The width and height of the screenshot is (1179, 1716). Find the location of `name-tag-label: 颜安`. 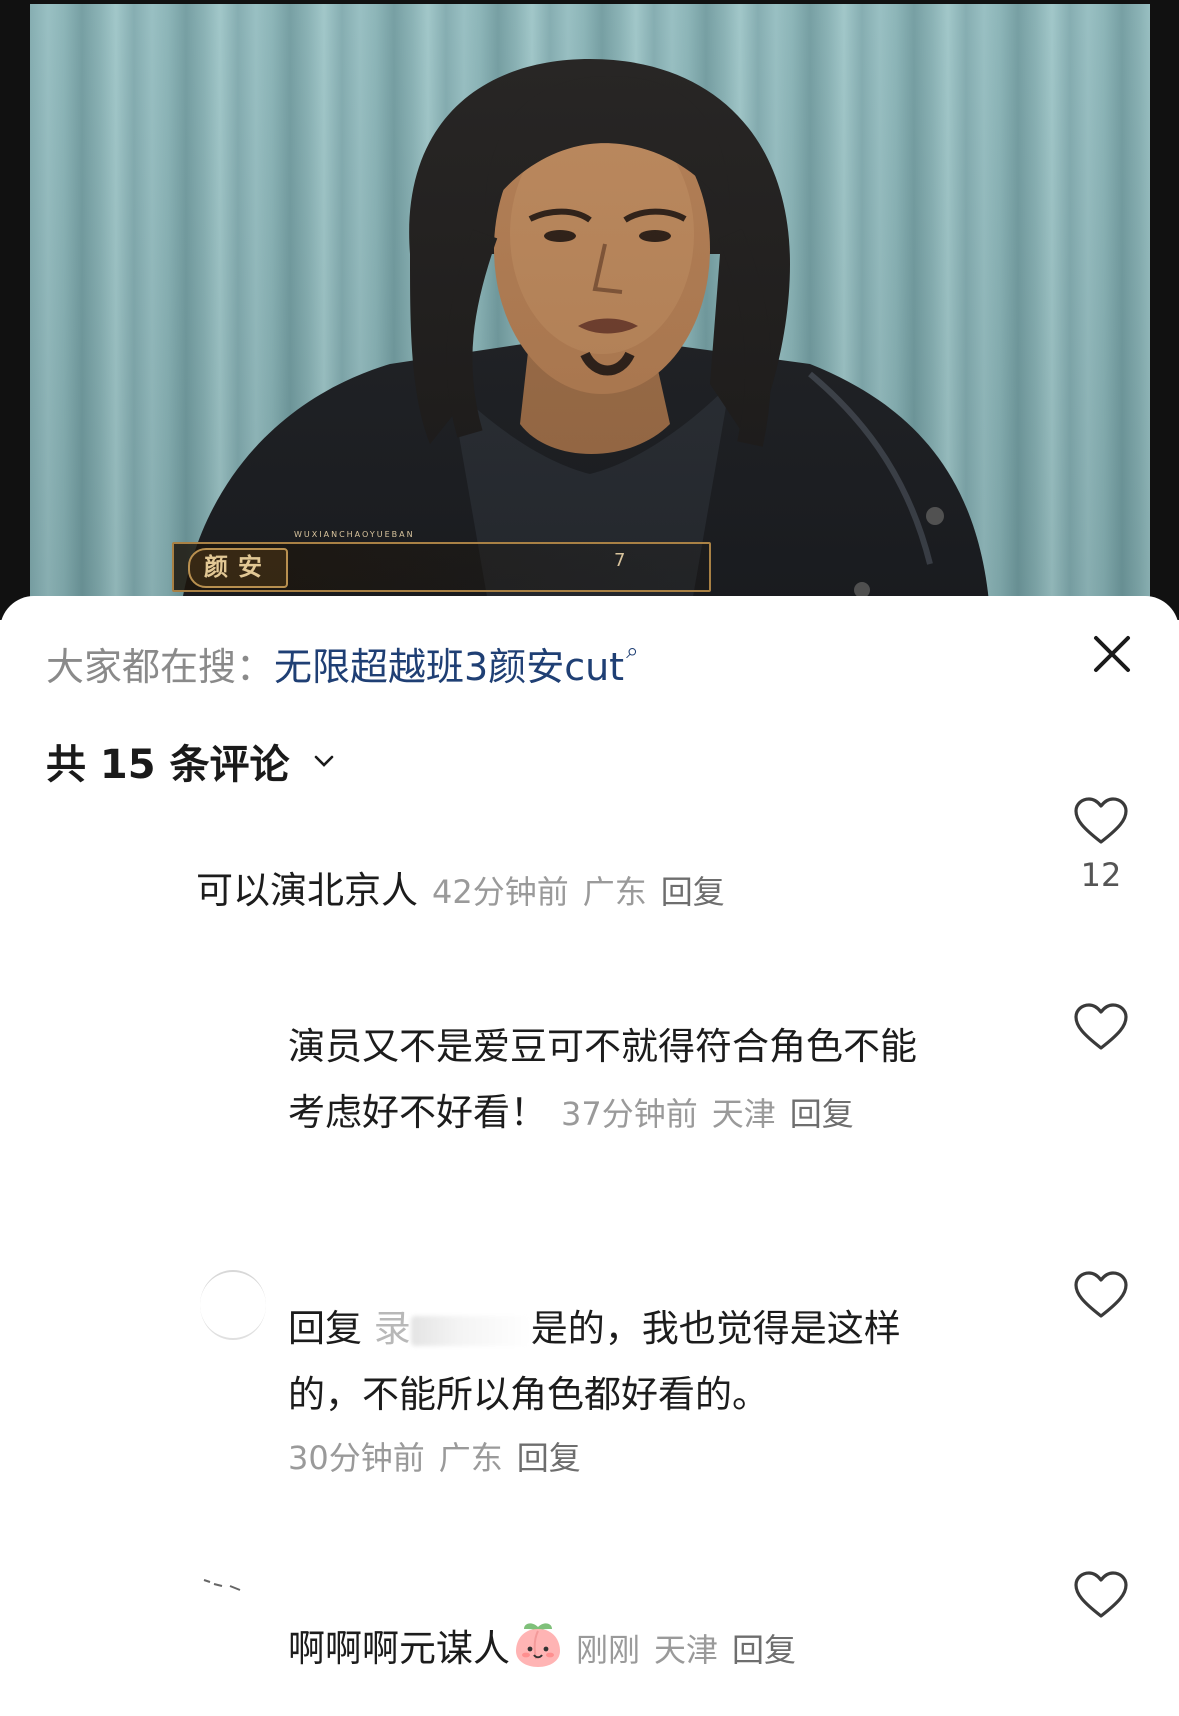

name-tag-label: 颜安 is located at coordinates (238, 568).